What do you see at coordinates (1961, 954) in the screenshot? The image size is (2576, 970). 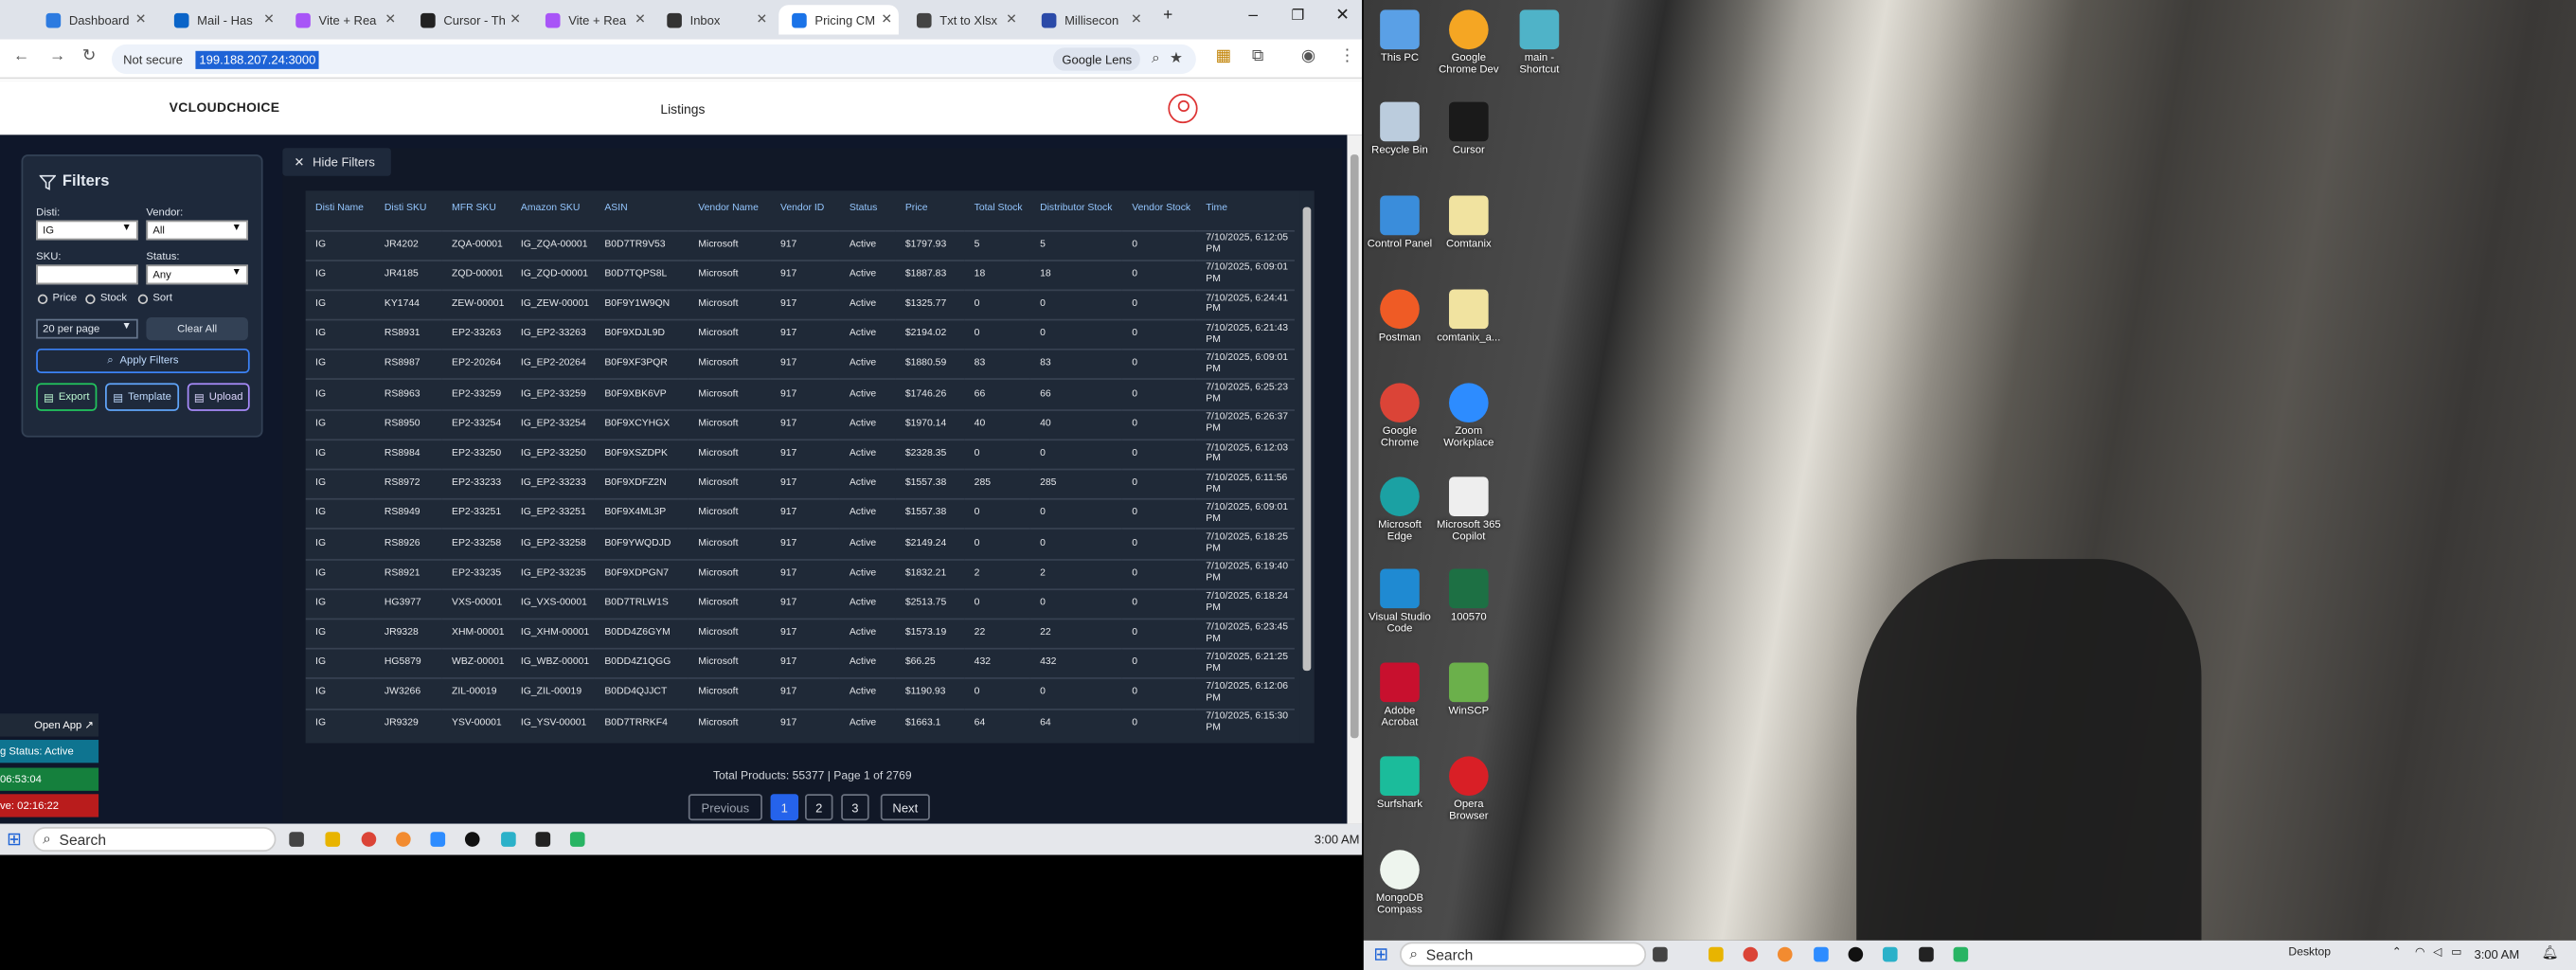 I see `surfshark-icon` at bounding box center [1961, 954].